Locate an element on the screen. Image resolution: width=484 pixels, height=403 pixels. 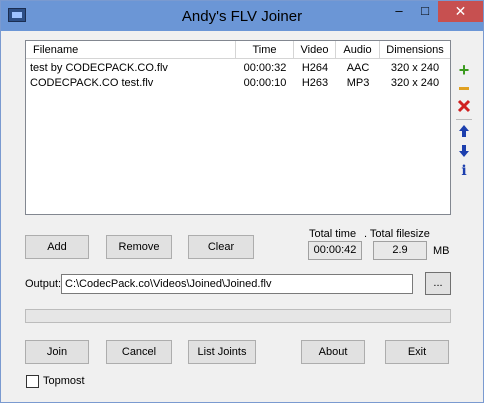
column-header-time: Time is located at coordinates (265, 50).